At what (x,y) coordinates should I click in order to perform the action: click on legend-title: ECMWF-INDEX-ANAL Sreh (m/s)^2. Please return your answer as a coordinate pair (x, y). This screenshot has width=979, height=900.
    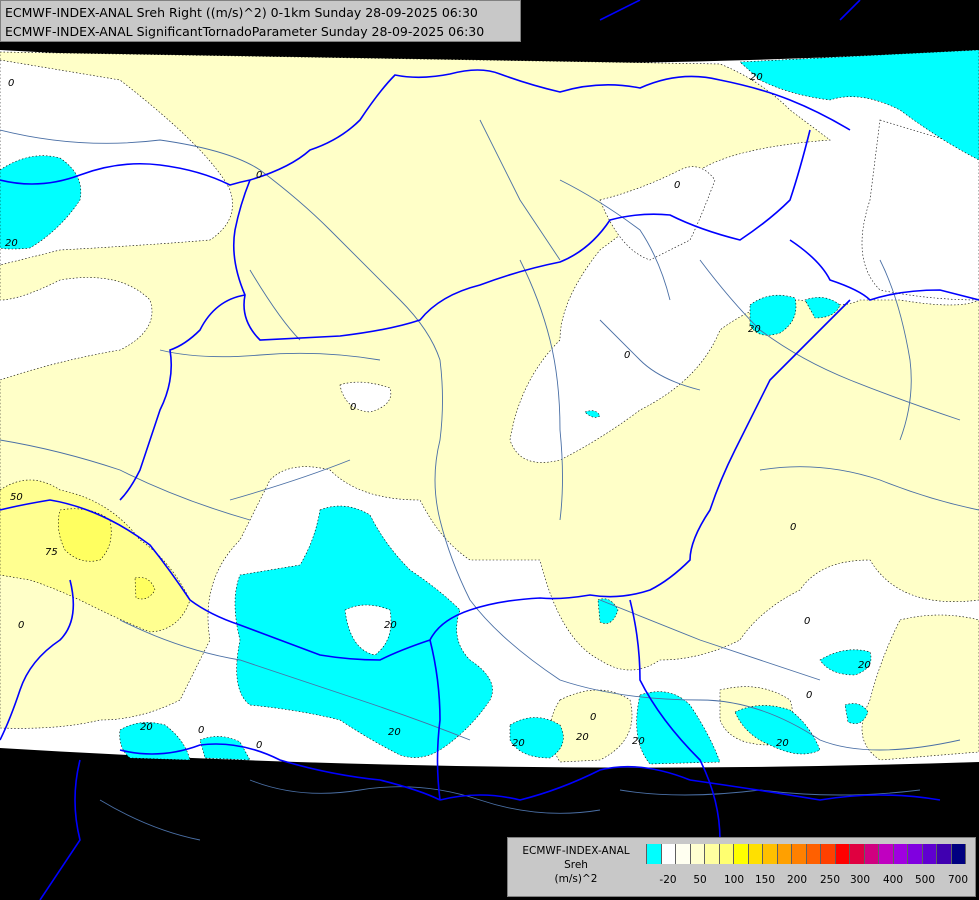
    Looking at the image, I should click on (576, 865).